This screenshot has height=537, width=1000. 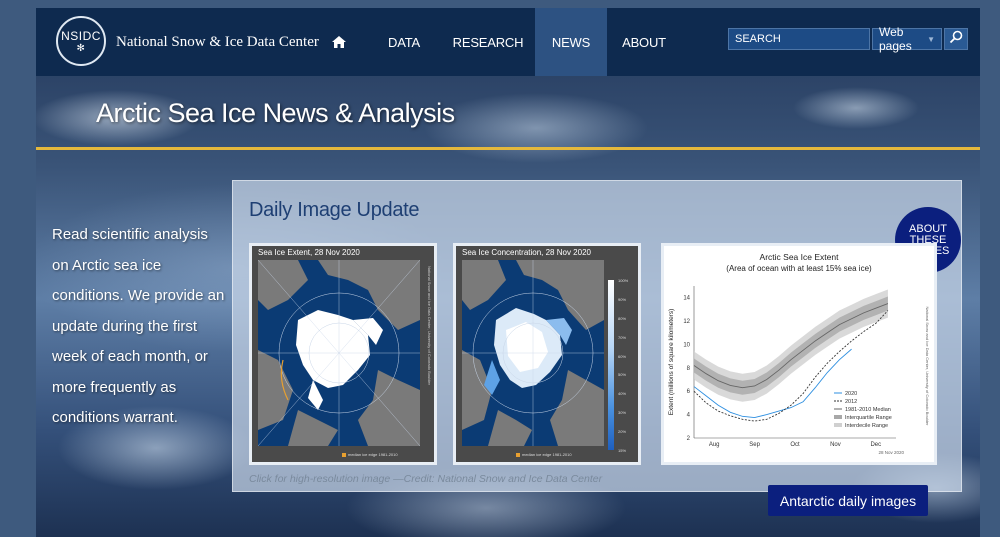 What do you see at coordinates (799, 39) in the screenshot?
I see `search-input` at bounding box center [799, 39].